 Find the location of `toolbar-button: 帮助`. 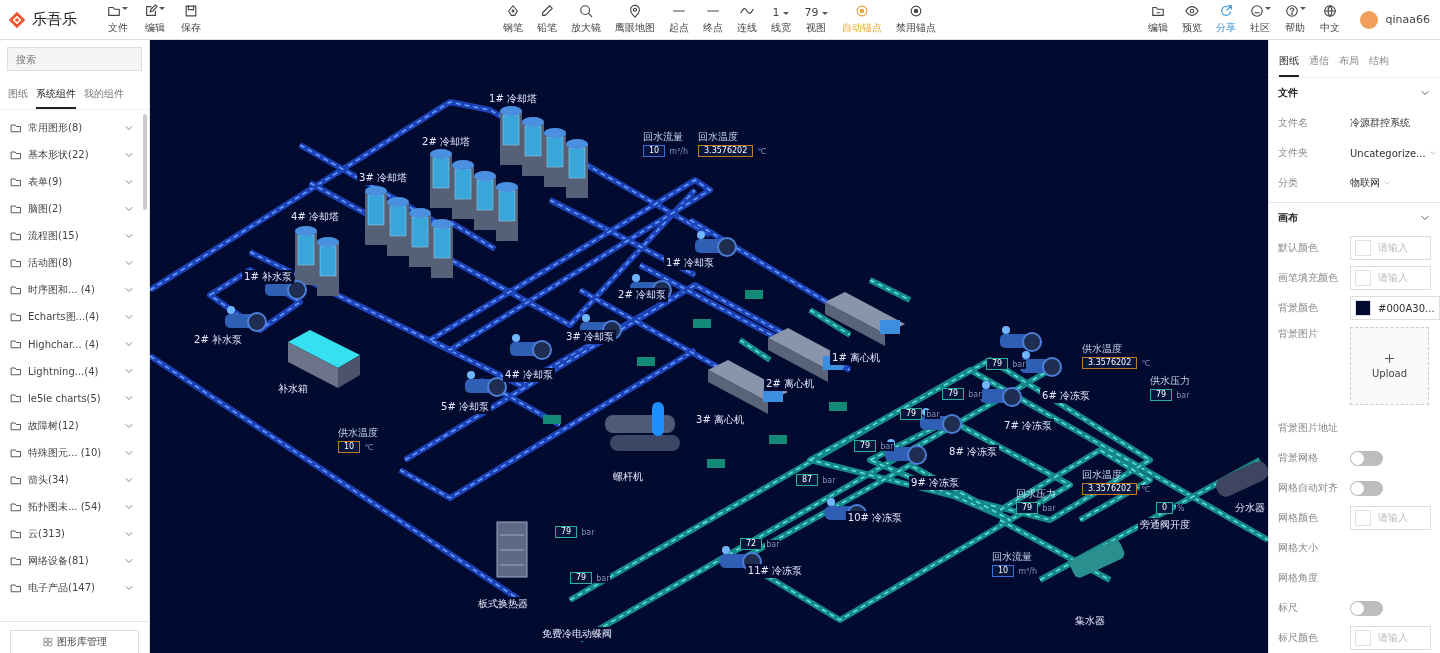

toolbar-button: 帮助 is located at coordinates (1295, 19).